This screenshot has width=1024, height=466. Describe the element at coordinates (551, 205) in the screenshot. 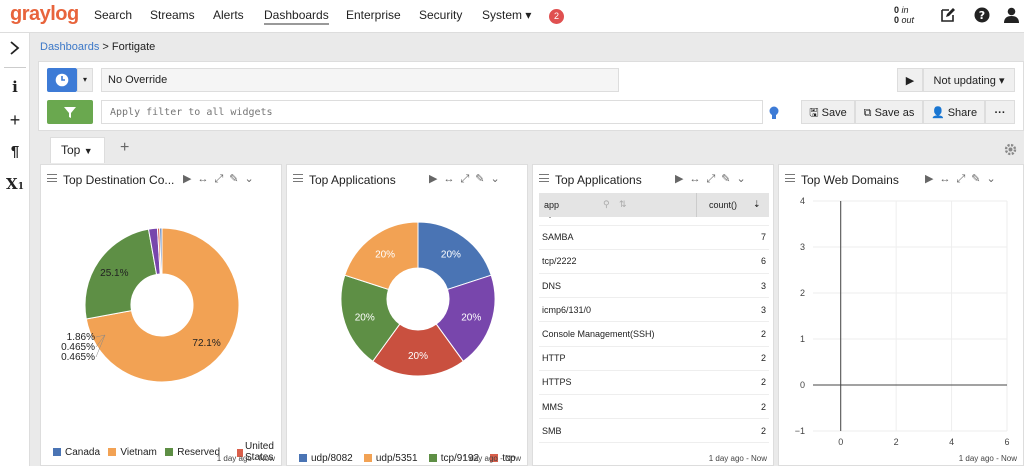

I see `column-header-app: app` at that location.